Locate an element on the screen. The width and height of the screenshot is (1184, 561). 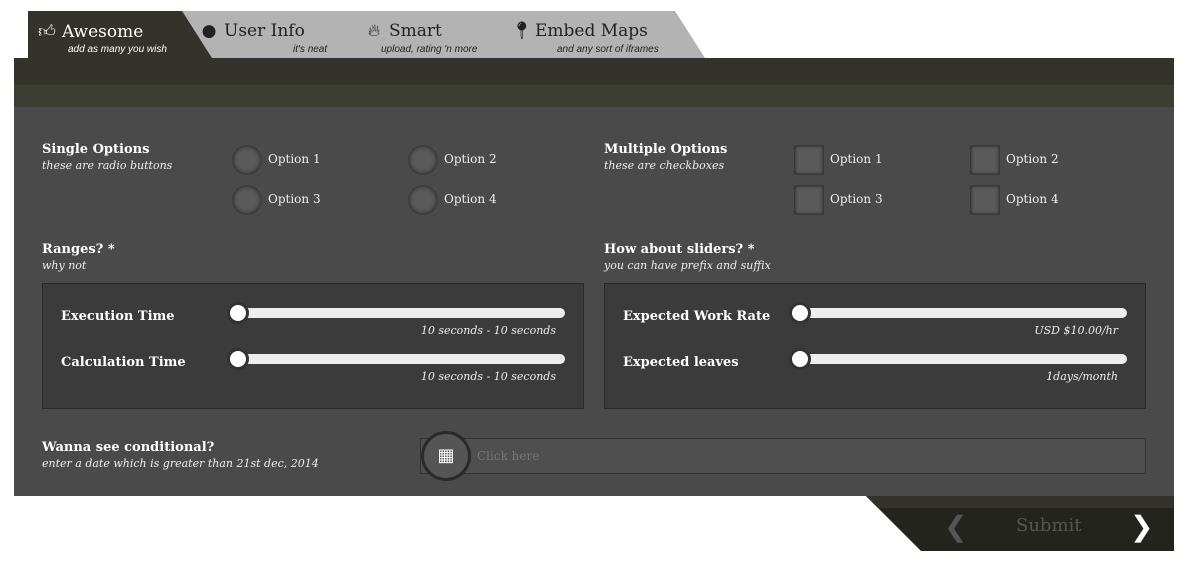
checkbox-label: Option 3 is located at coordinates (856, 199).